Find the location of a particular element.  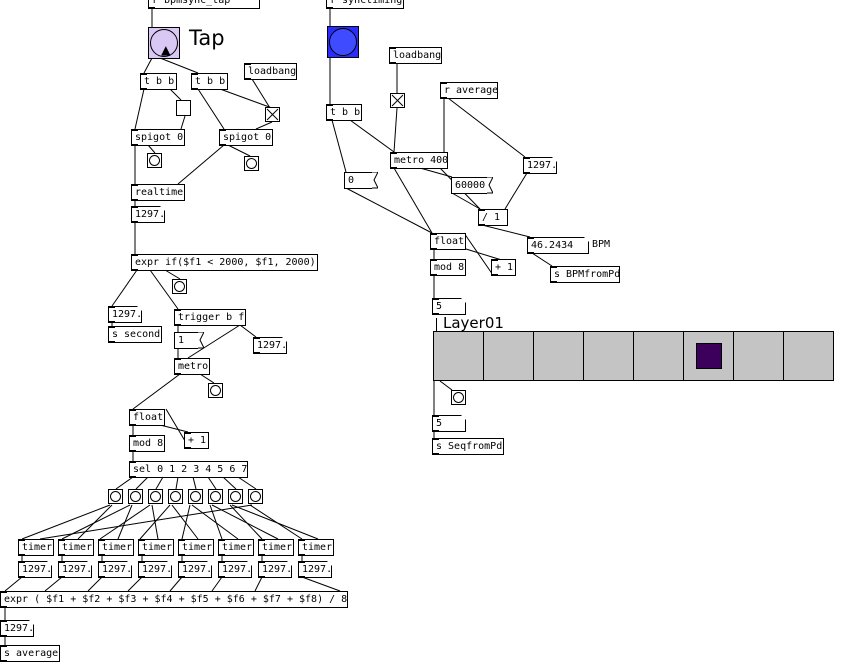

loadbang-left: loadbang is located at coordinates (270, 71).